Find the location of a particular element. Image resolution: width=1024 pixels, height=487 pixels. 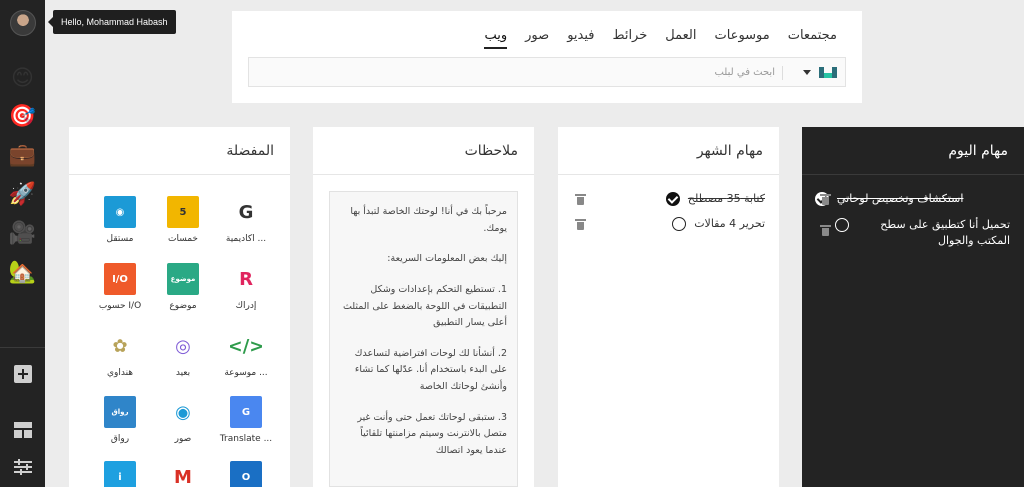

favorite-app: O is located at coordinates (246, 474).